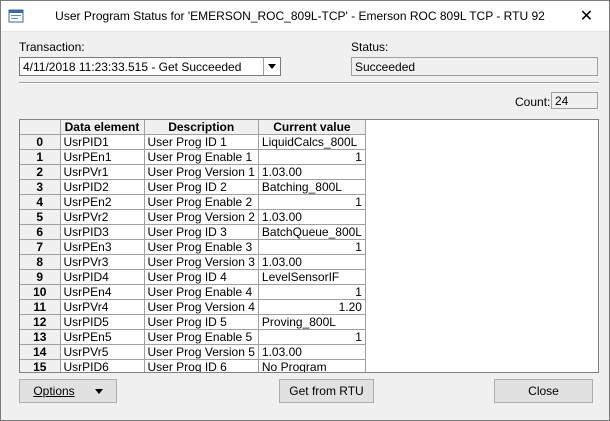 The image size is (610, 421). I want to click on table-row: 8 UsrPVr3 User Prog Version 3 1.03.00, so click(193, 262).